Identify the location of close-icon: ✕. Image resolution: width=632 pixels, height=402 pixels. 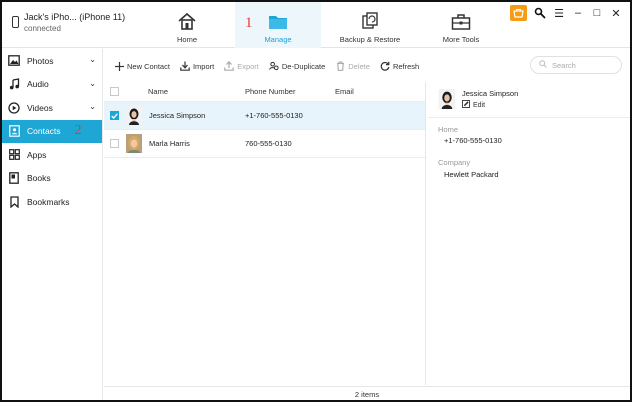
(616, 13).